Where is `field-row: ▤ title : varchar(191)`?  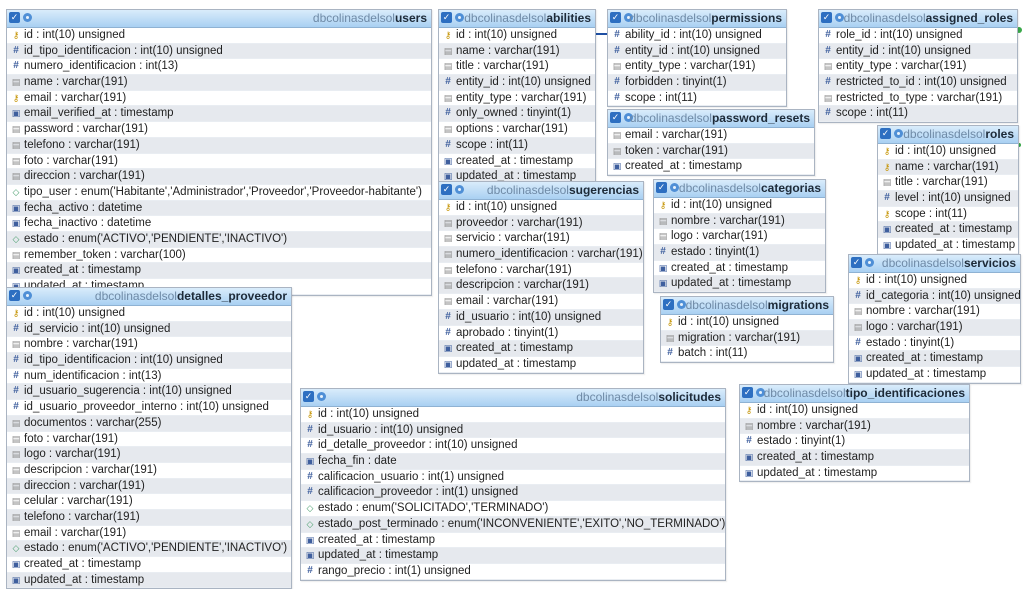 field-row: ▤ title : varchar(191) is located at coordinates (948, 183).